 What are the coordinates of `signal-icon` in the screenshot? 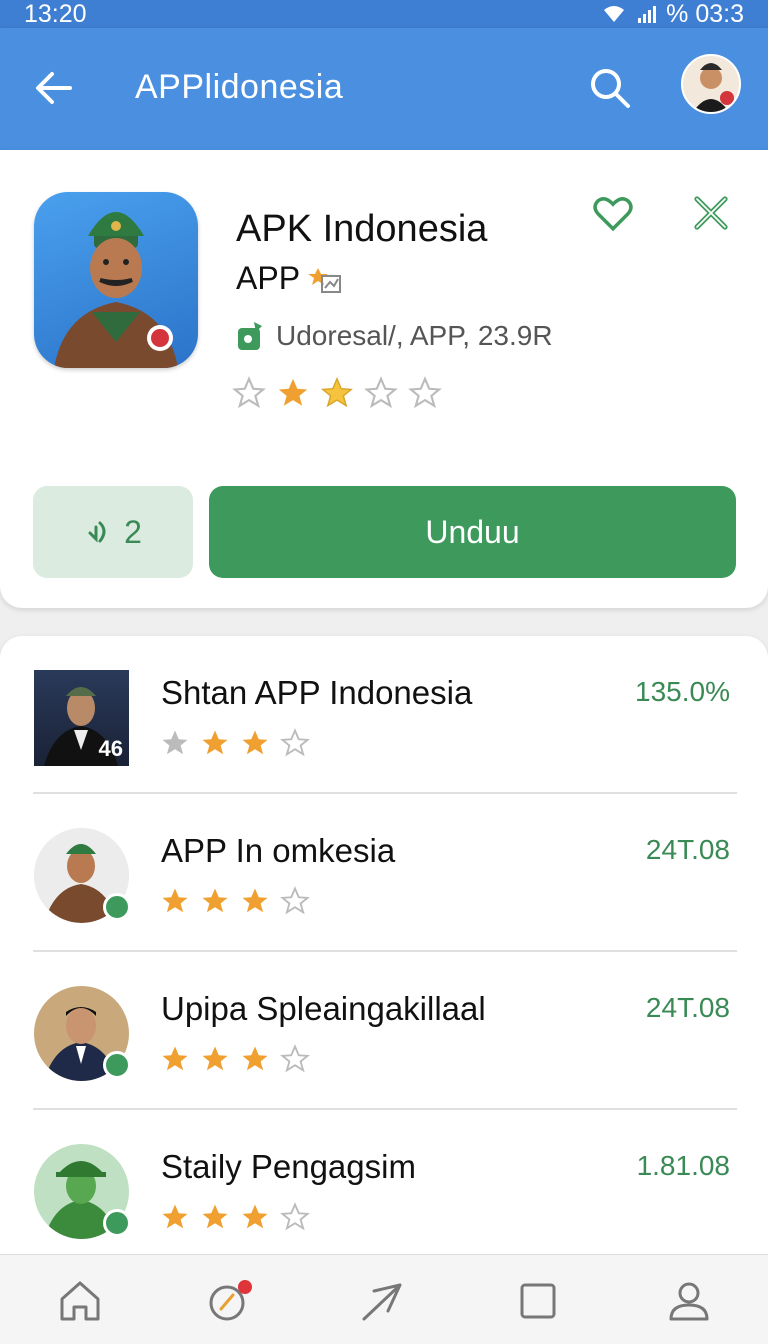 It's located at (647, 14).